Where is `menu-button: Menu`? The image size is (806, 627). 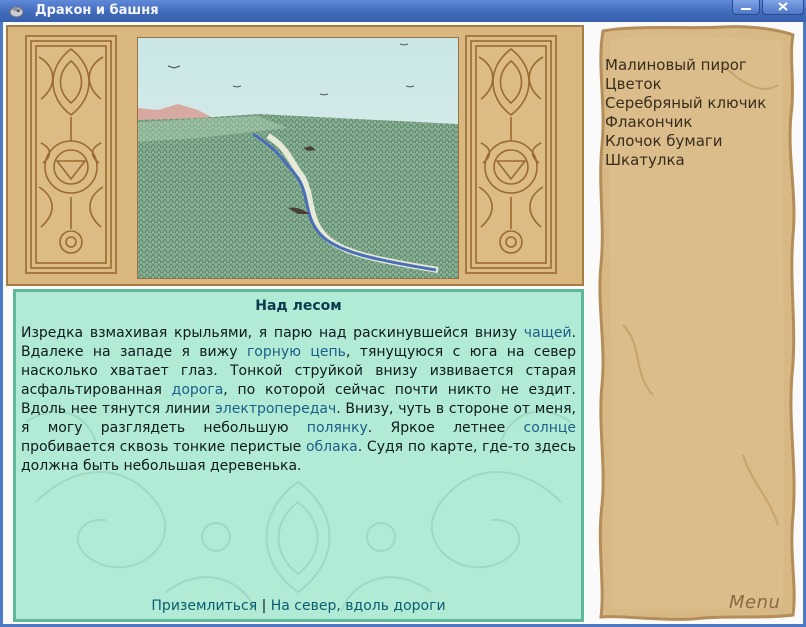 menu-button: Menu is located at coordinates (754, 602).